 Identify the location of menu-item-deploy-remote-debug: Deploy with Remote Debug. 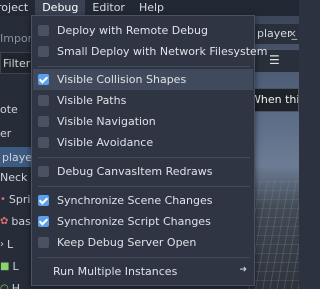
(143, 30).